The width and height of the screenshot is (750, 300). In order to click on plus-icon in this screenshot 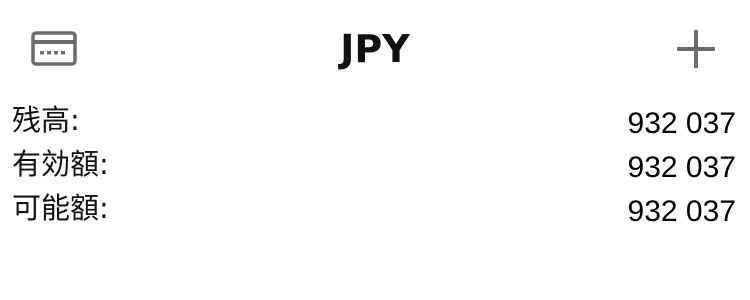, I will do `click(696, 49)`.